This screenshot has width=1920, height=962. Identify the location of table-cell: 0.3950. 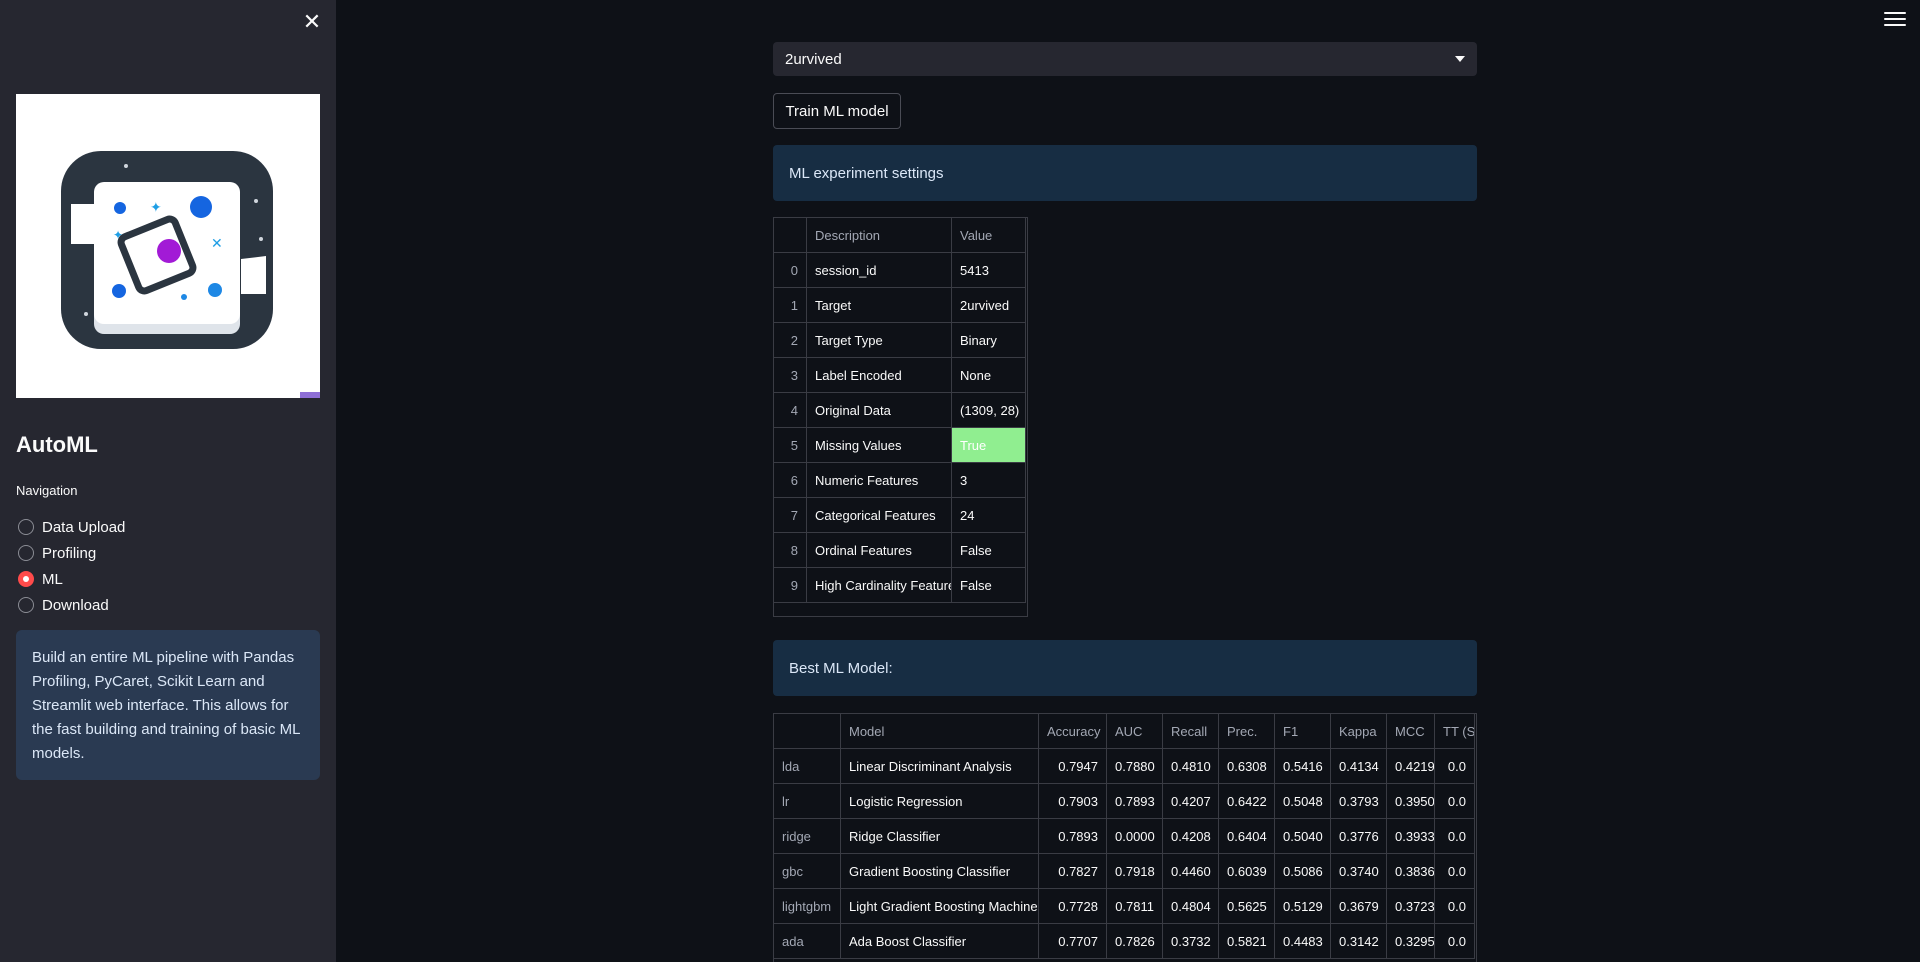
(1410, 801).